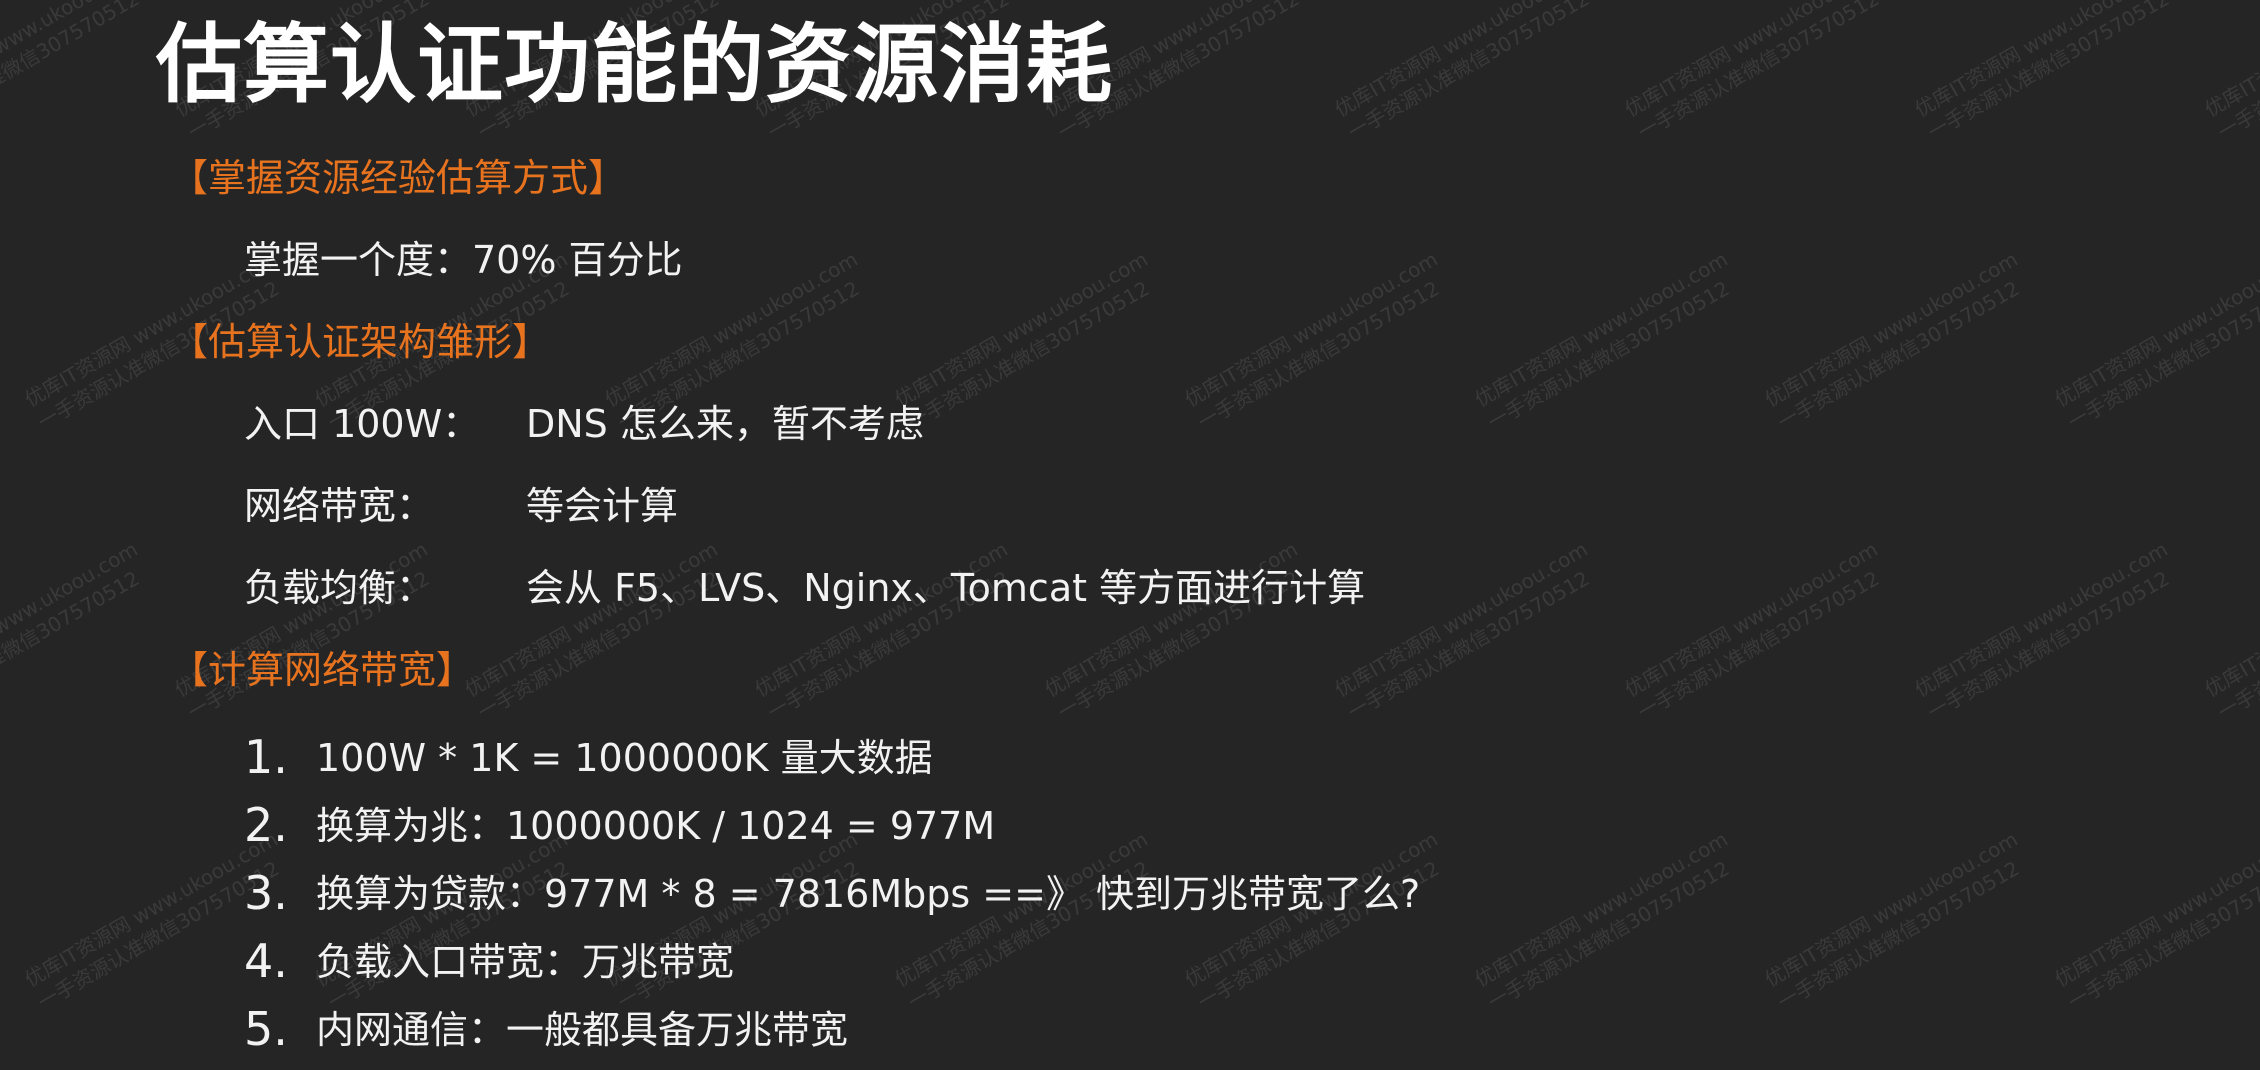 The width and height of the screenshot is (2260, 1070). Describe the element at coordinates (624, 758) in the screenshot. I see `list-item-text: 100W * 1K = 1000000K 量大数据` at that location.